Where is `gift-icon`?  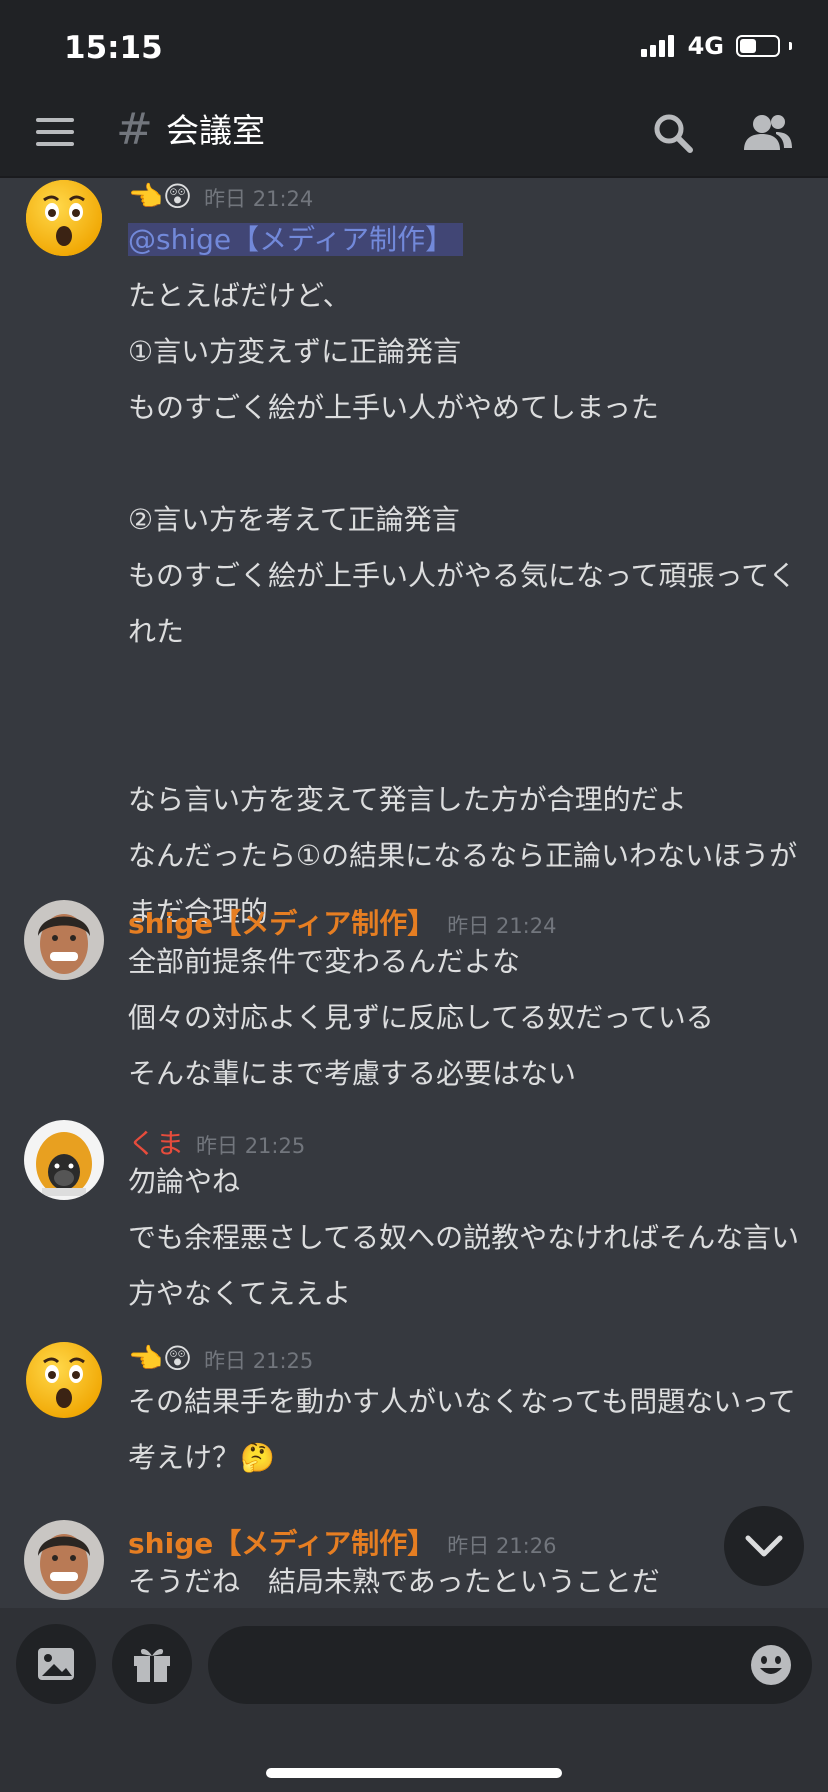
gift-icon is located at coordinates (152, 1664).